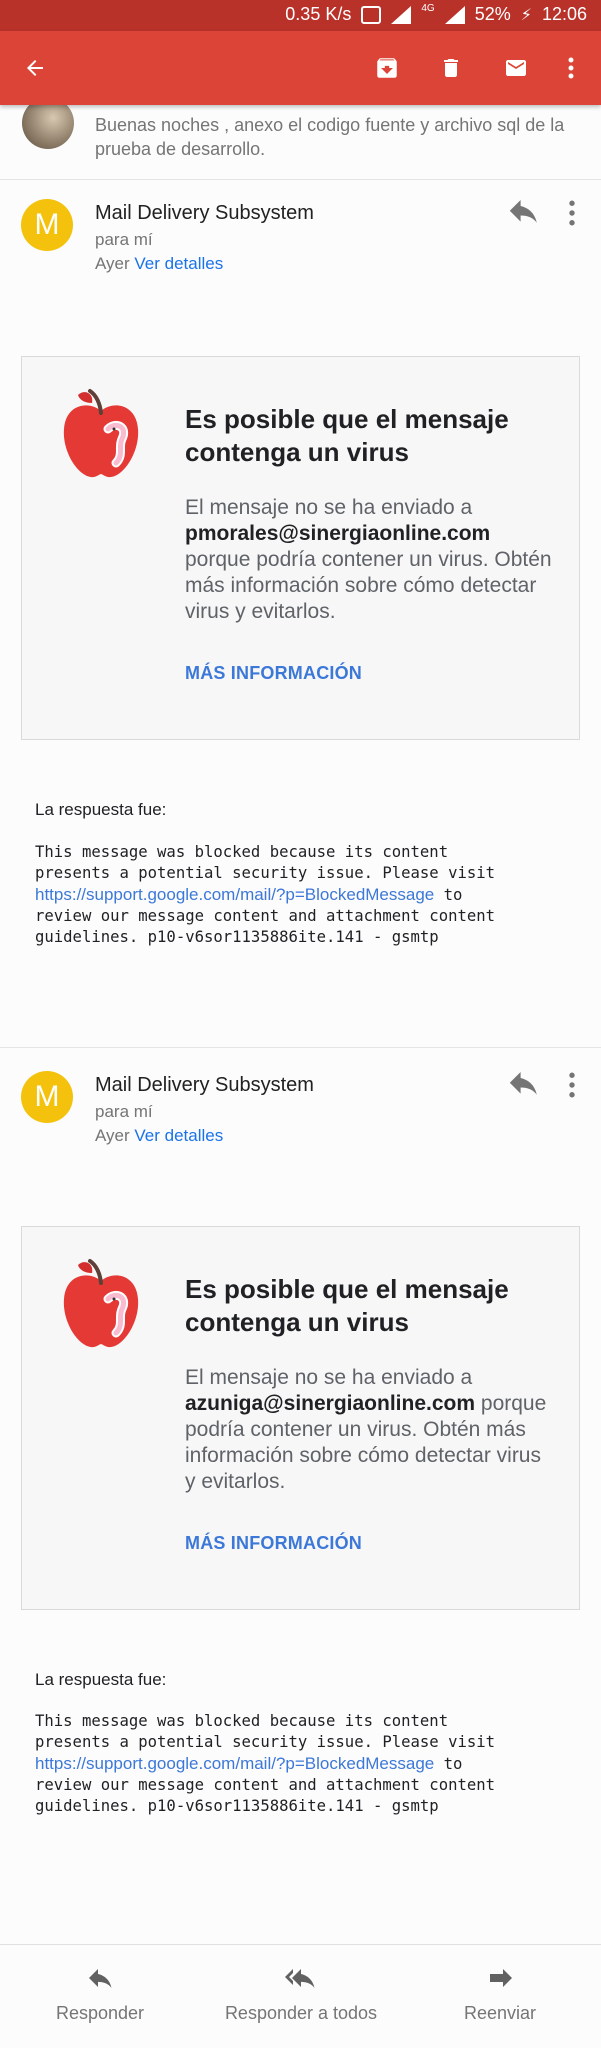  I want to click on mark-unread-button, so click(516, 68).